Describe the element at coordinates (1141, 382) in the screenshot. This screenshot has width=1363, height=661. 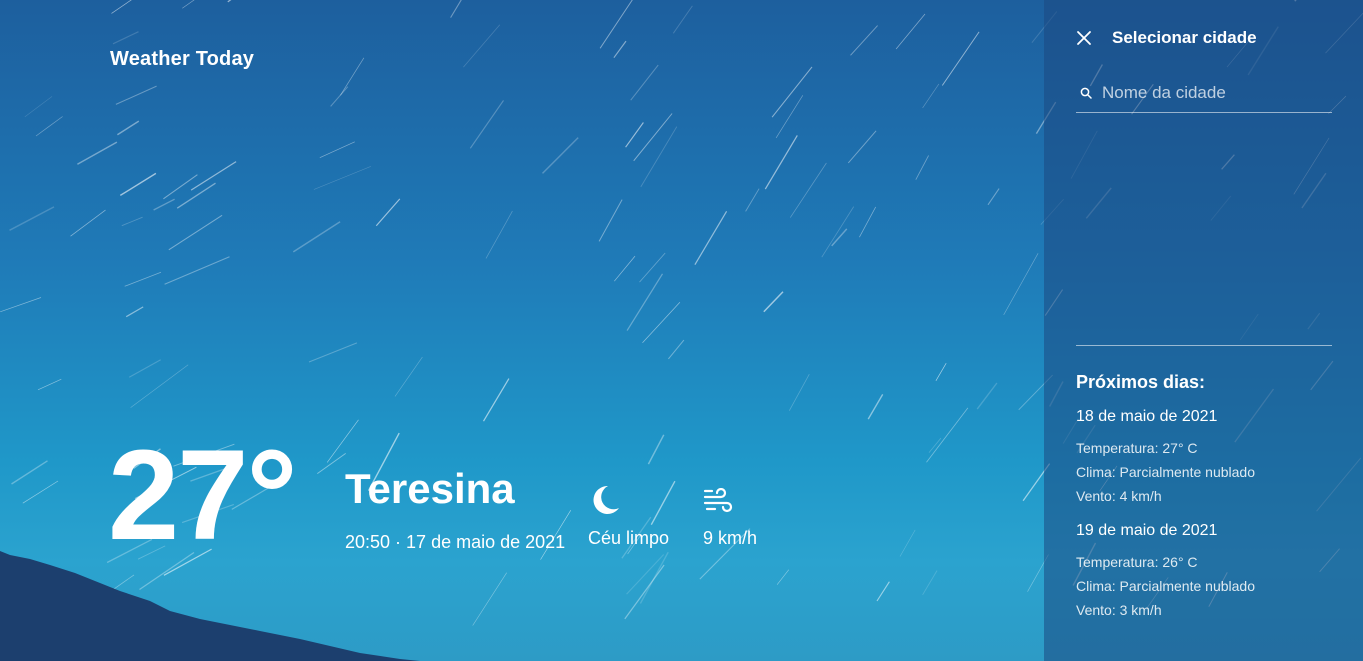
I see `next-days-title: Próximos dias:` at that location.